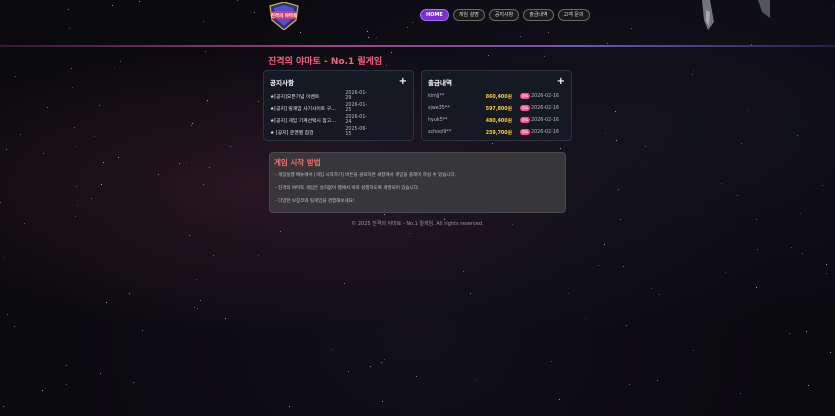  I want to click on notice-title: ★[공지]오픈기념 이벤트, so click(295, 97).